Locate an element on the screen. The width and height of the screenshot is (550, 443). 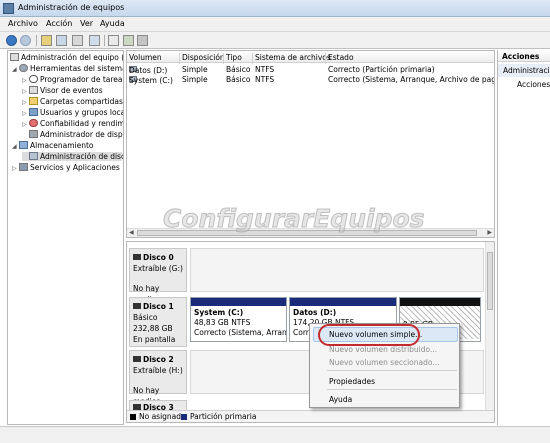
properties-icon is located at coordinates (77, 40).